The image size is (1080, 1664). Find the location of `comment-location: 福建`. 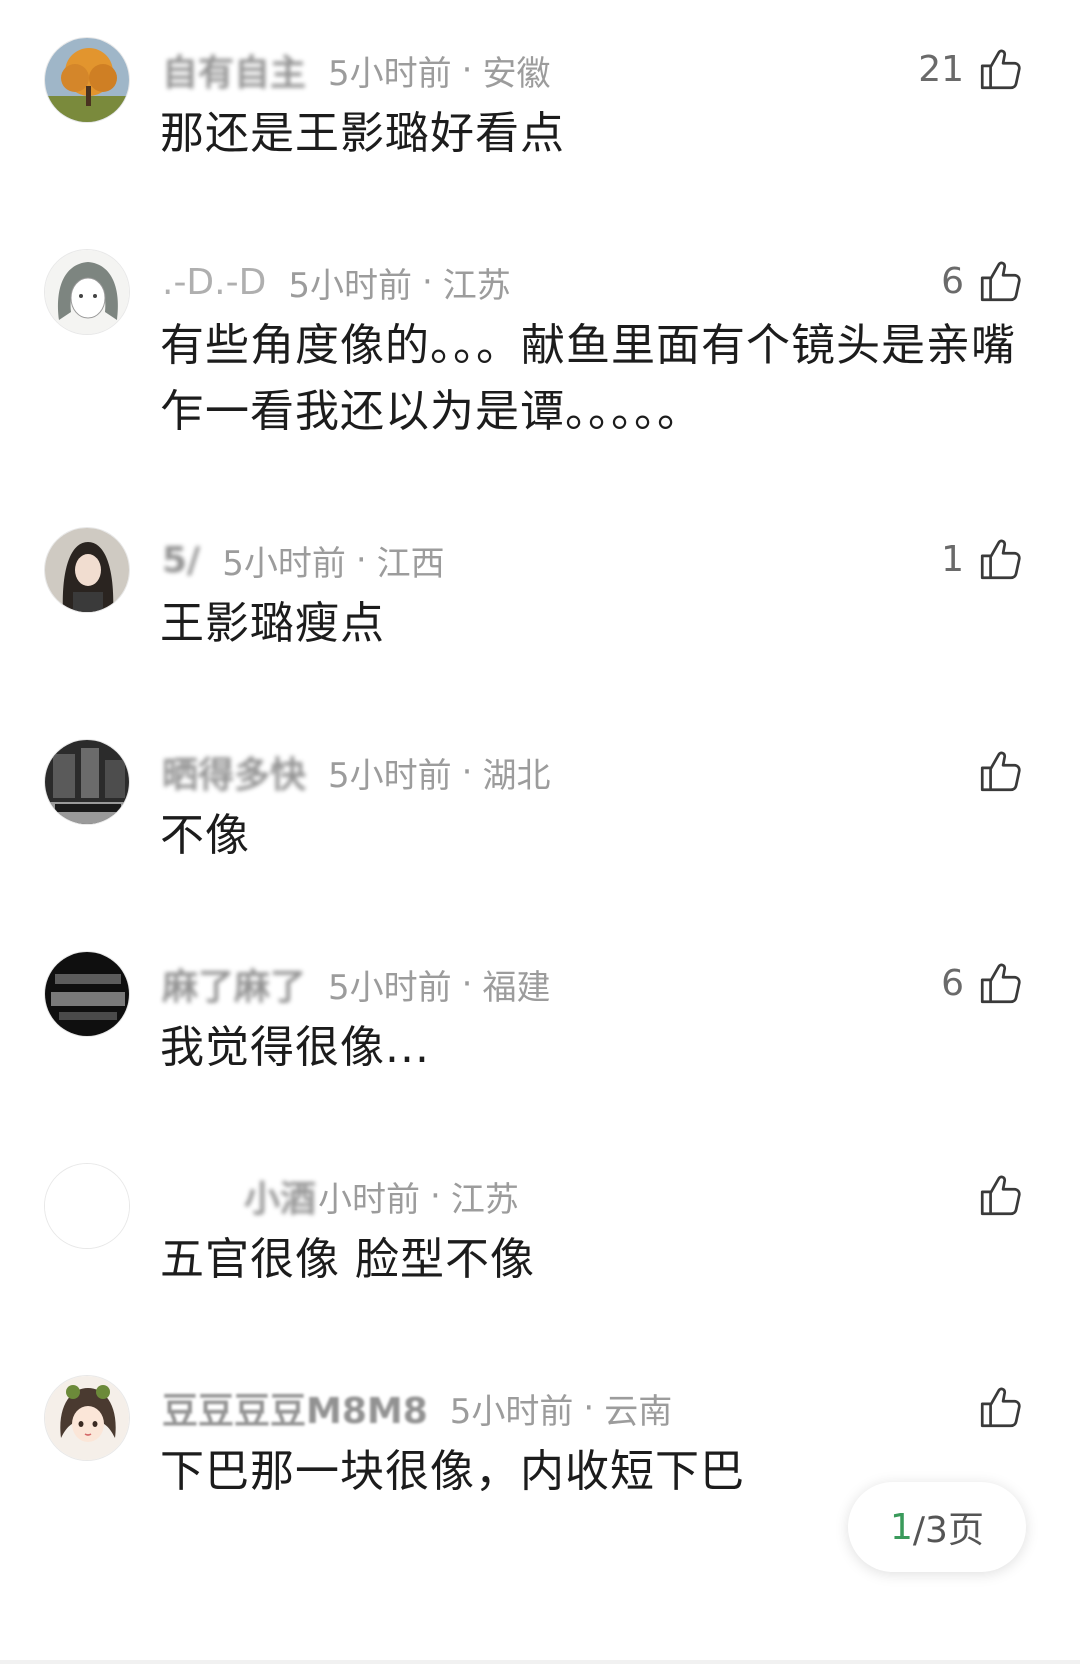

comment-location: 福建 is located at coordinates (516, 987).